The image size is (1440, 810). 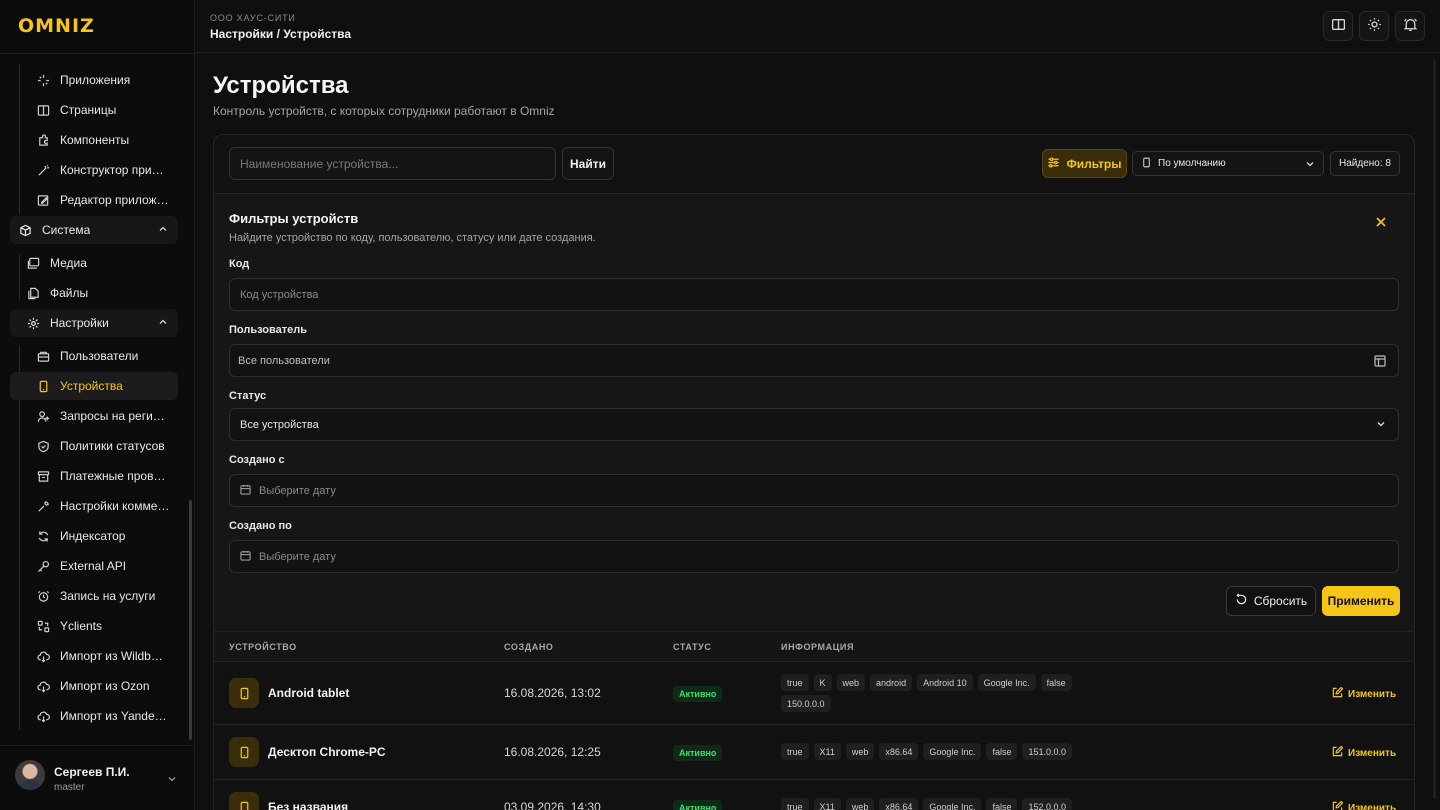 I want to click on wand-icon, so click(x=43, y=170).